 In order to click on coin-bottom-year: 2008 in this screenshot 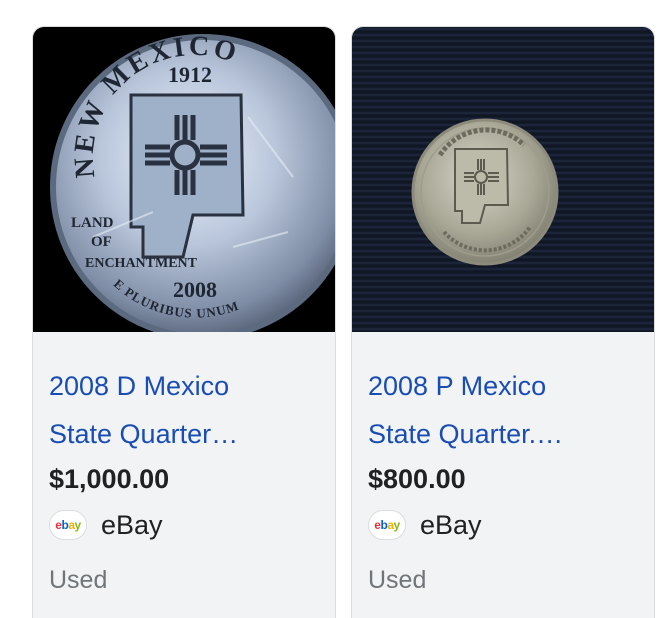, I will do `click(195, 289)`.